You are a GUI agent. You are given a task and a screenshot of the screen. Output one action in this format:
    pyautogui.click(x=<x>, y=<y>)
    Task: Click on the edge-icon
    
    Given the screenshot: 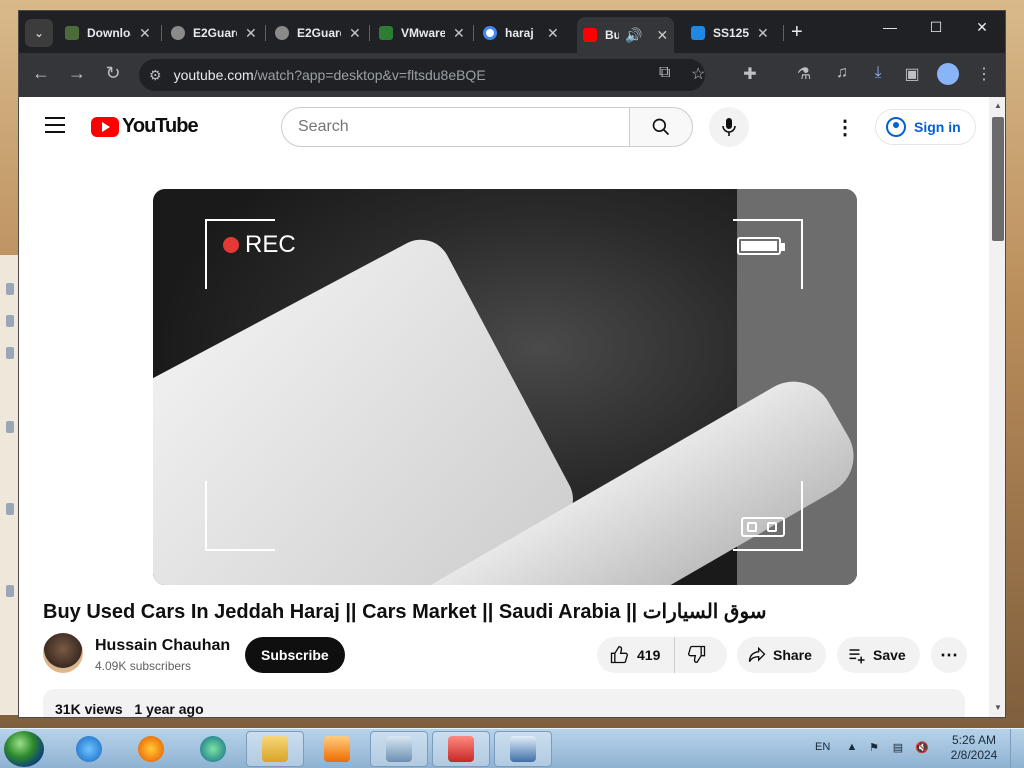 What is the action you would take?
    pyautogui.click(x=213, y=749)
    